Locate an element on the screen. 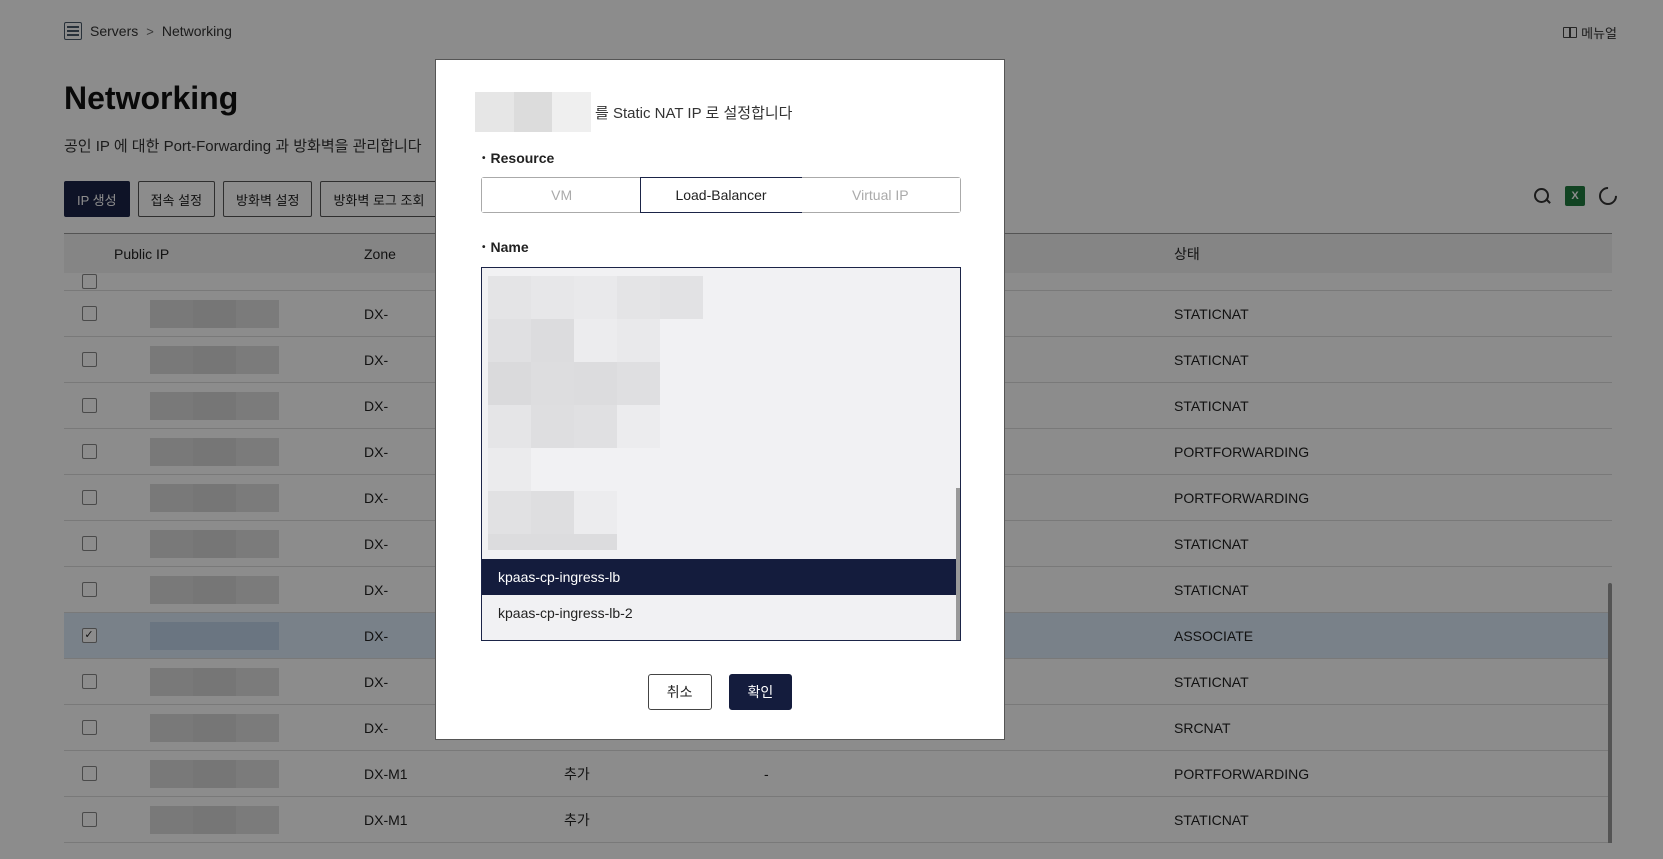 The height and width of the screenshot is (859, 1663). resource-option-vm: VM is located at coordinates (562, 195).